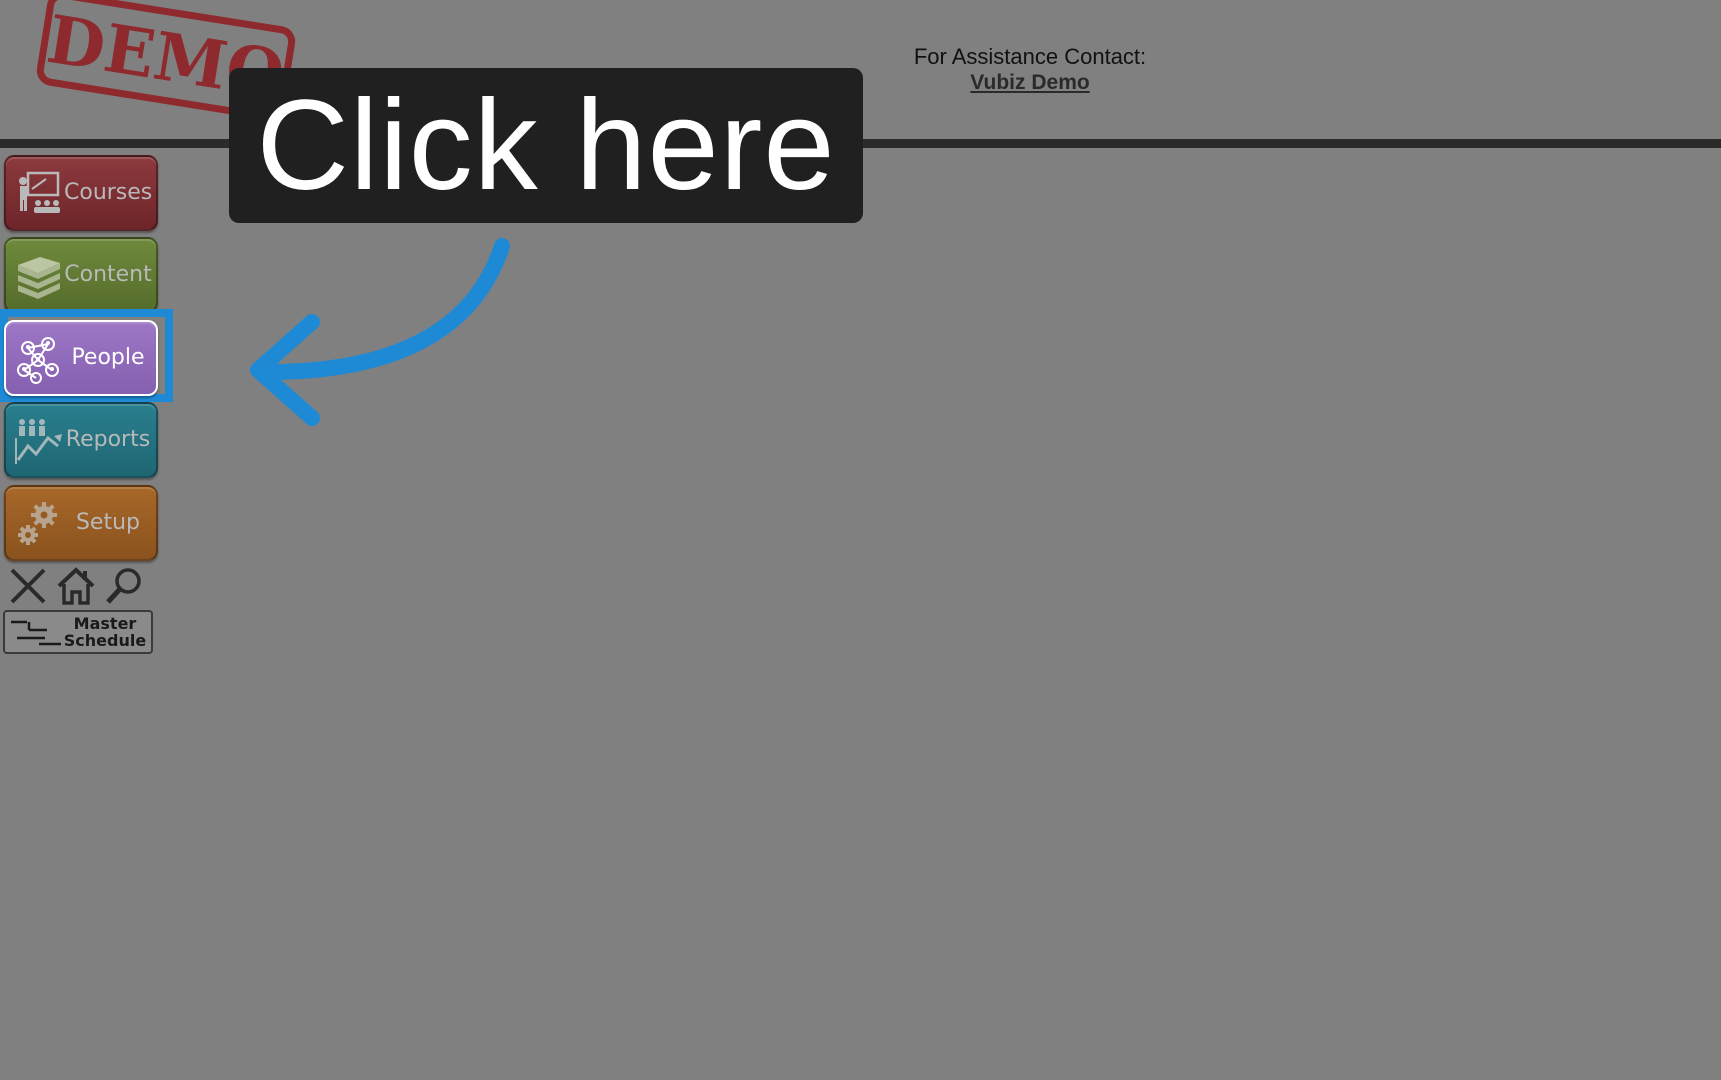 The width and height of the screenshot is (1721, 1080). Describe the element at coordinates (38, 441) in the screenshot. I see `chart-people-icon` at that location.